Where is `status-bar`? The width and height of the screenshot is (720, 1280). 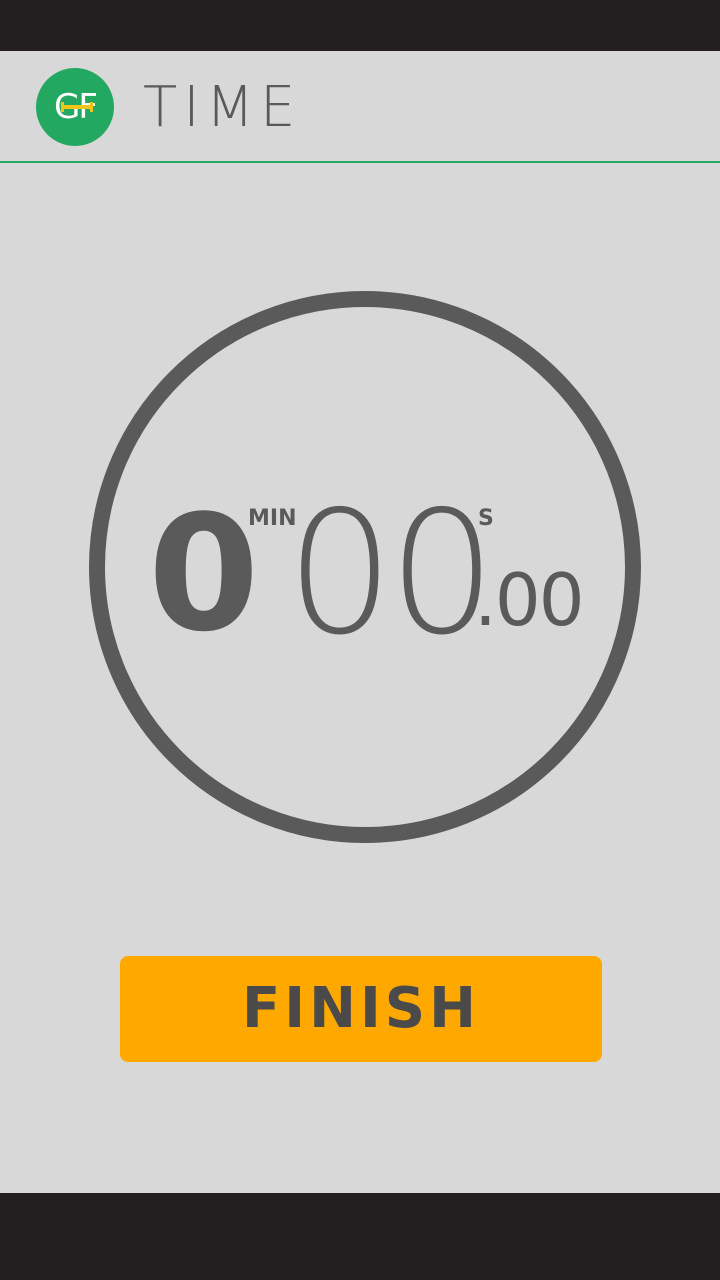
status-bar is located at coordinates (360, 25).